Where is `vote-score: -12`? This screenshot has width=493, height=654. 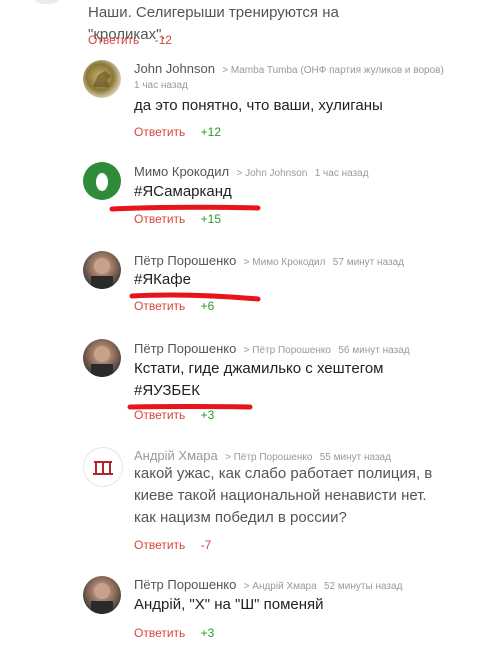 vote-score: -12 is located at coordinates (163, 40).